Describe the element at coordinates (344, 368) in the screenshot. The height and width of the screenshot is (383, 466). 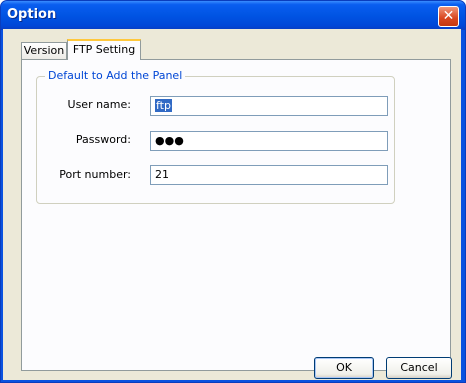
I see `ok-button: OK` at that location.